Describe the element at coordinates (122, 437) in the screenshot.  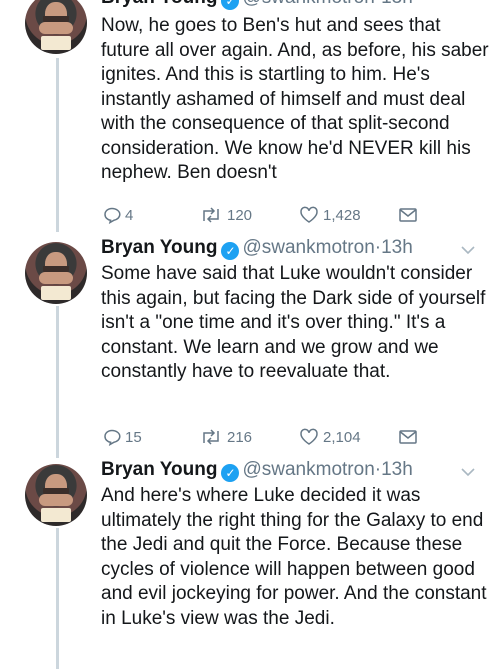
I see `reply-button: 15` at that location.